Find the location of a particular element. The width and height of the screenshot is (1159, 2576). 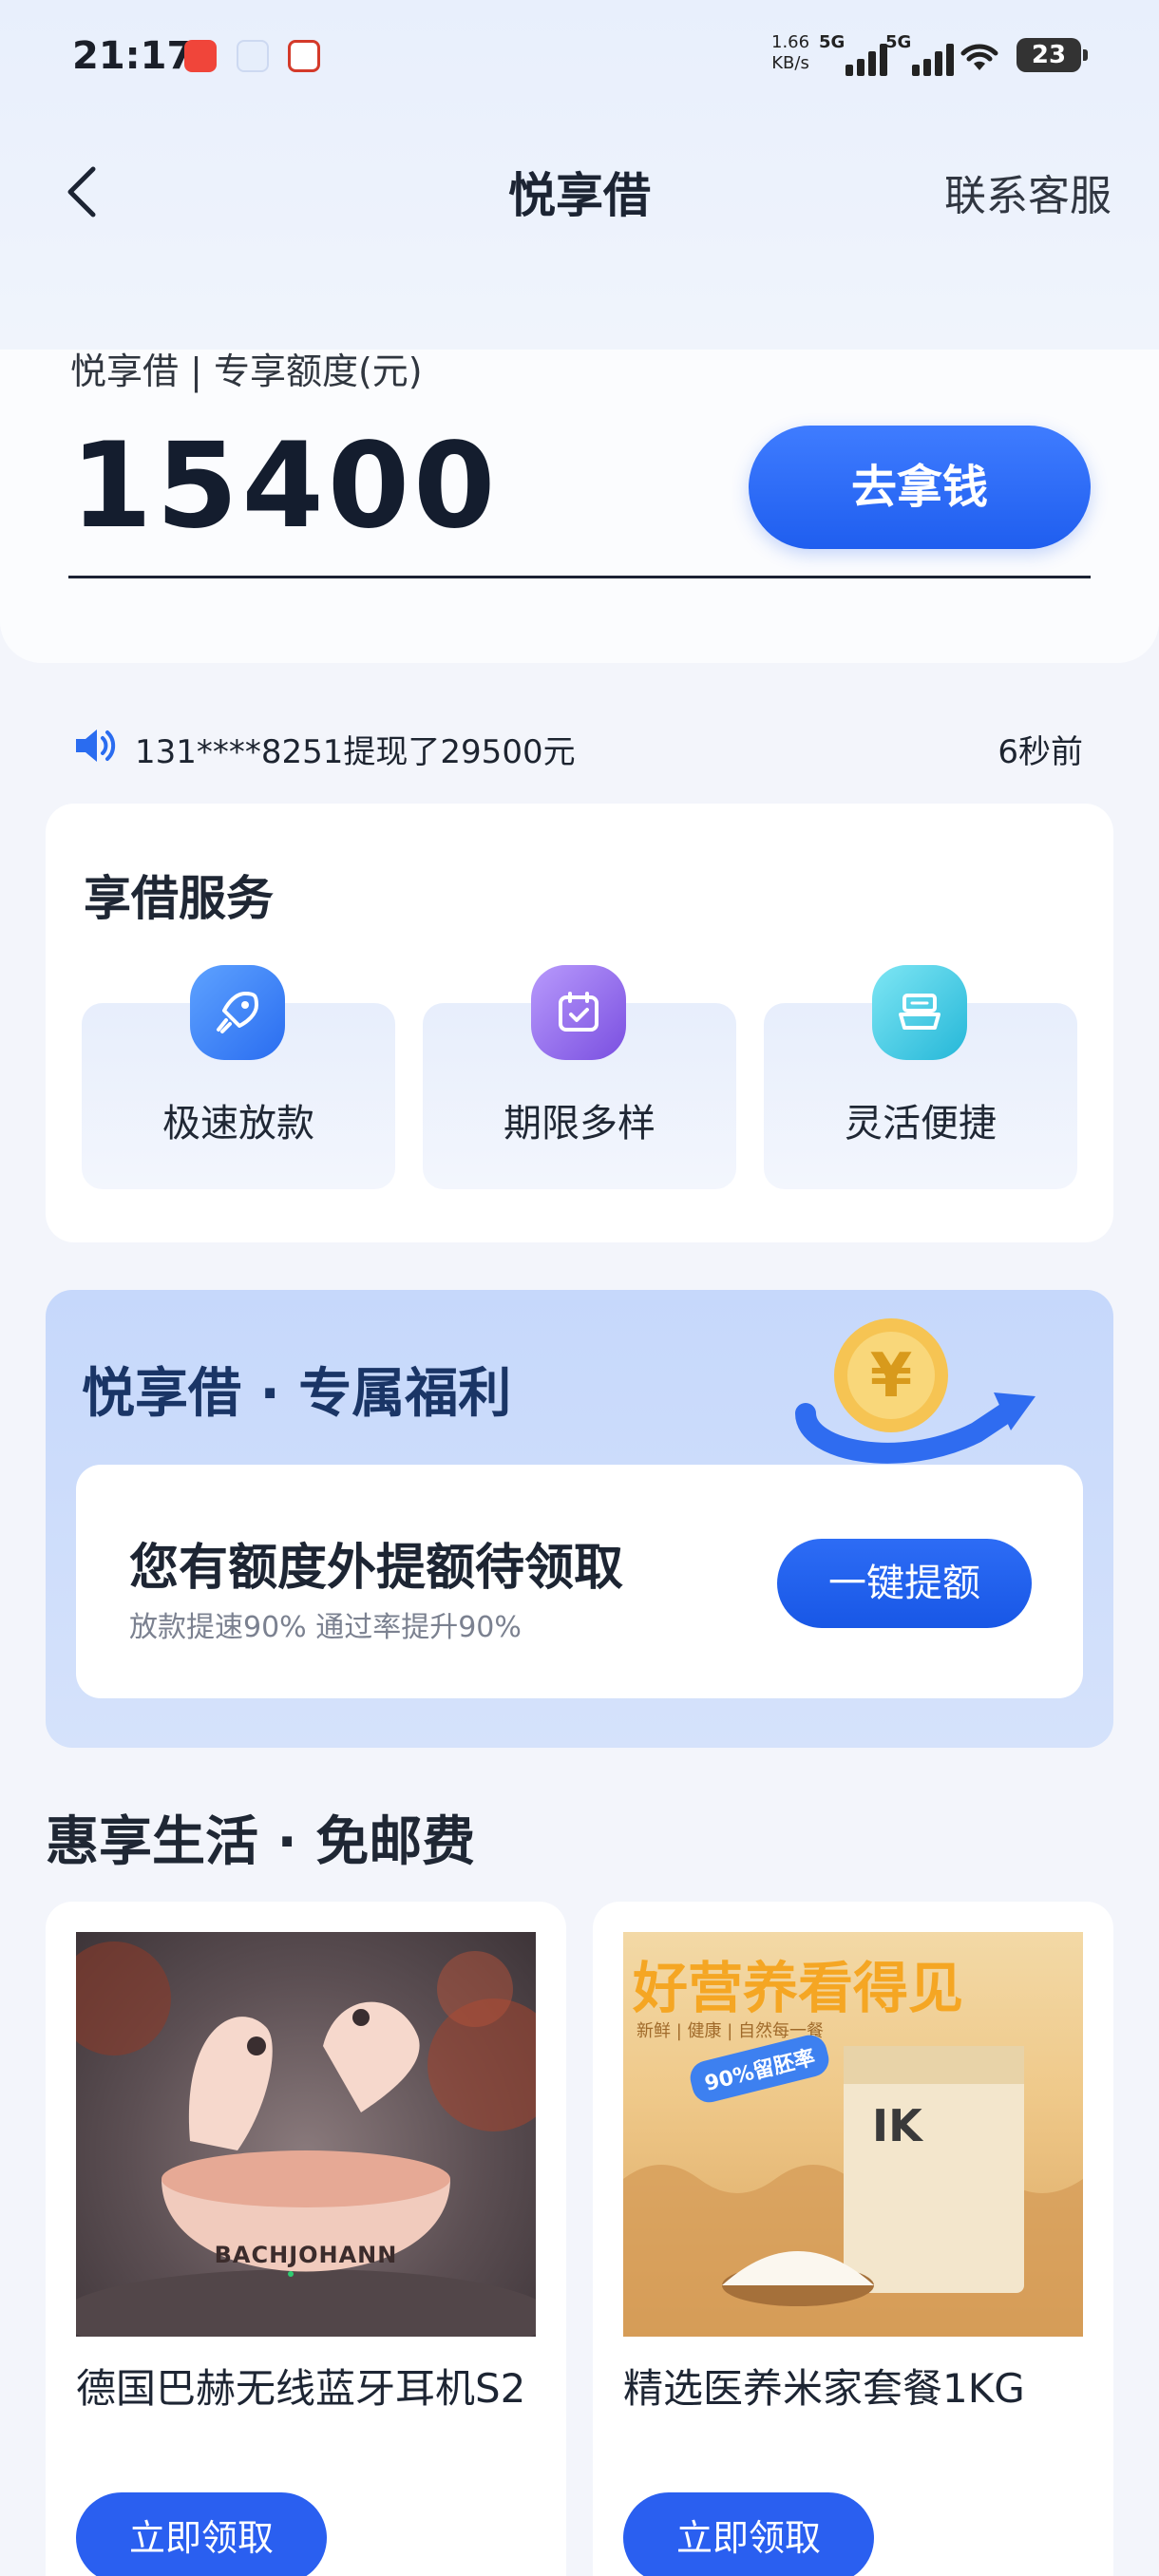

product-card: BACHJOHANN 德国巴赫无线蓝牙耳机S2 立即领取 is located at coordinates (306, 2239).